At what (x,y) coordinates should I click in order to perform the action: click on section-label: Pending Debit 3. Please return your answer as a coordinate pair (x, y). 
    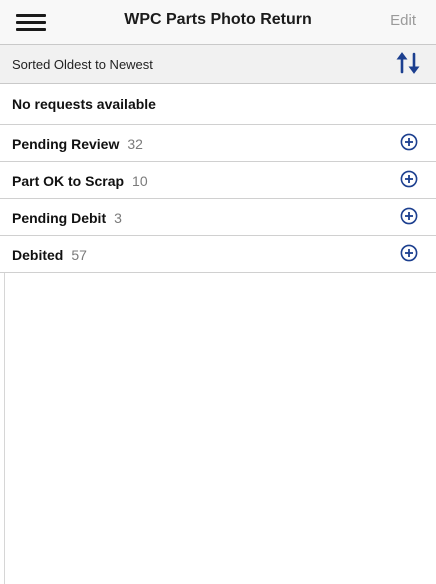
    Looking at the image, I should click on (67, 218).